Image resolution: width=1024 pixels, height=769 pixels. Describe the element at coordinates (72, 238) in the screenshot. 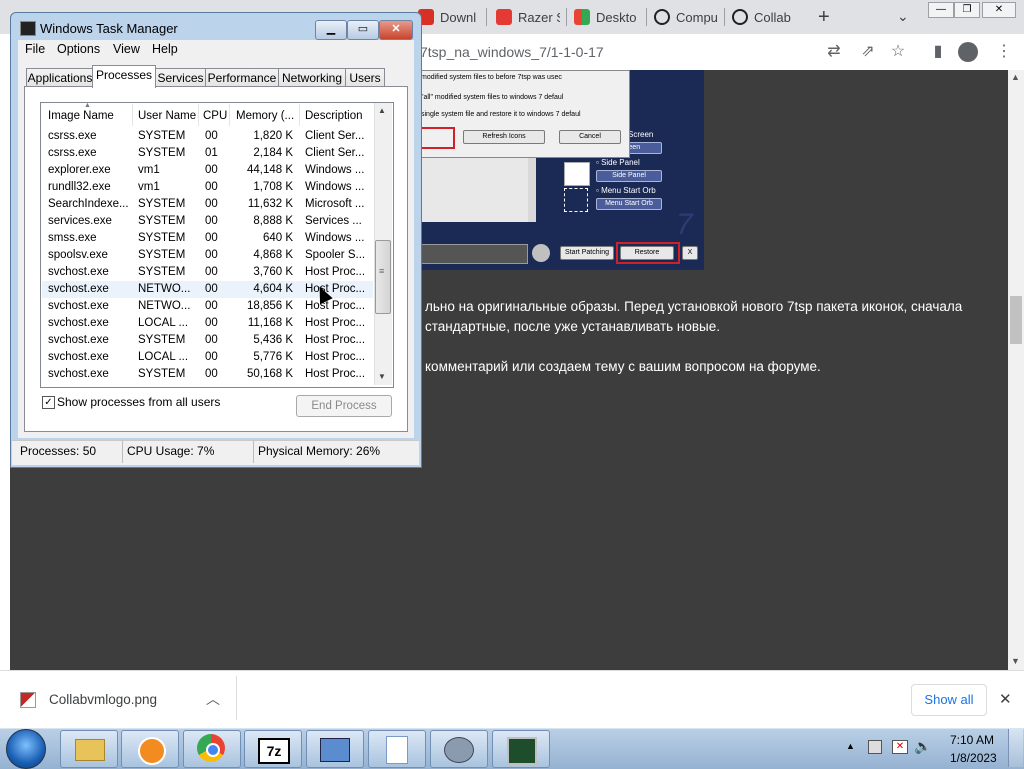

I see `table-cell: smss.exe` at that location.